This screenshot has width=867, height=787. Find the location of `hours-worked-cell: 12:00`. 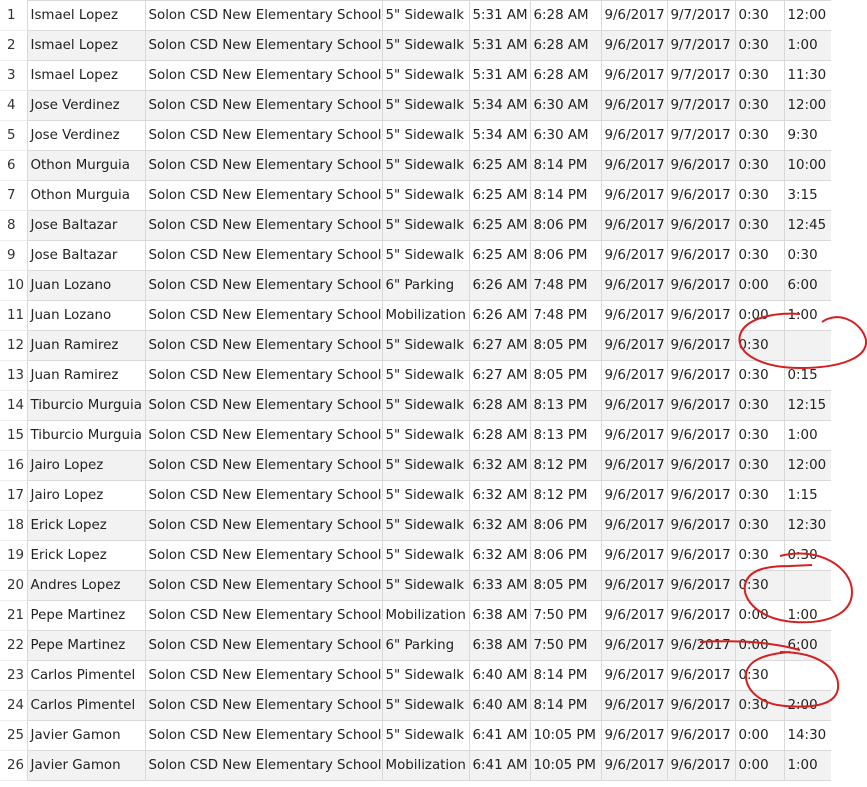

hours-worked-cell: 12:00 is located at coordinates (811, 105).